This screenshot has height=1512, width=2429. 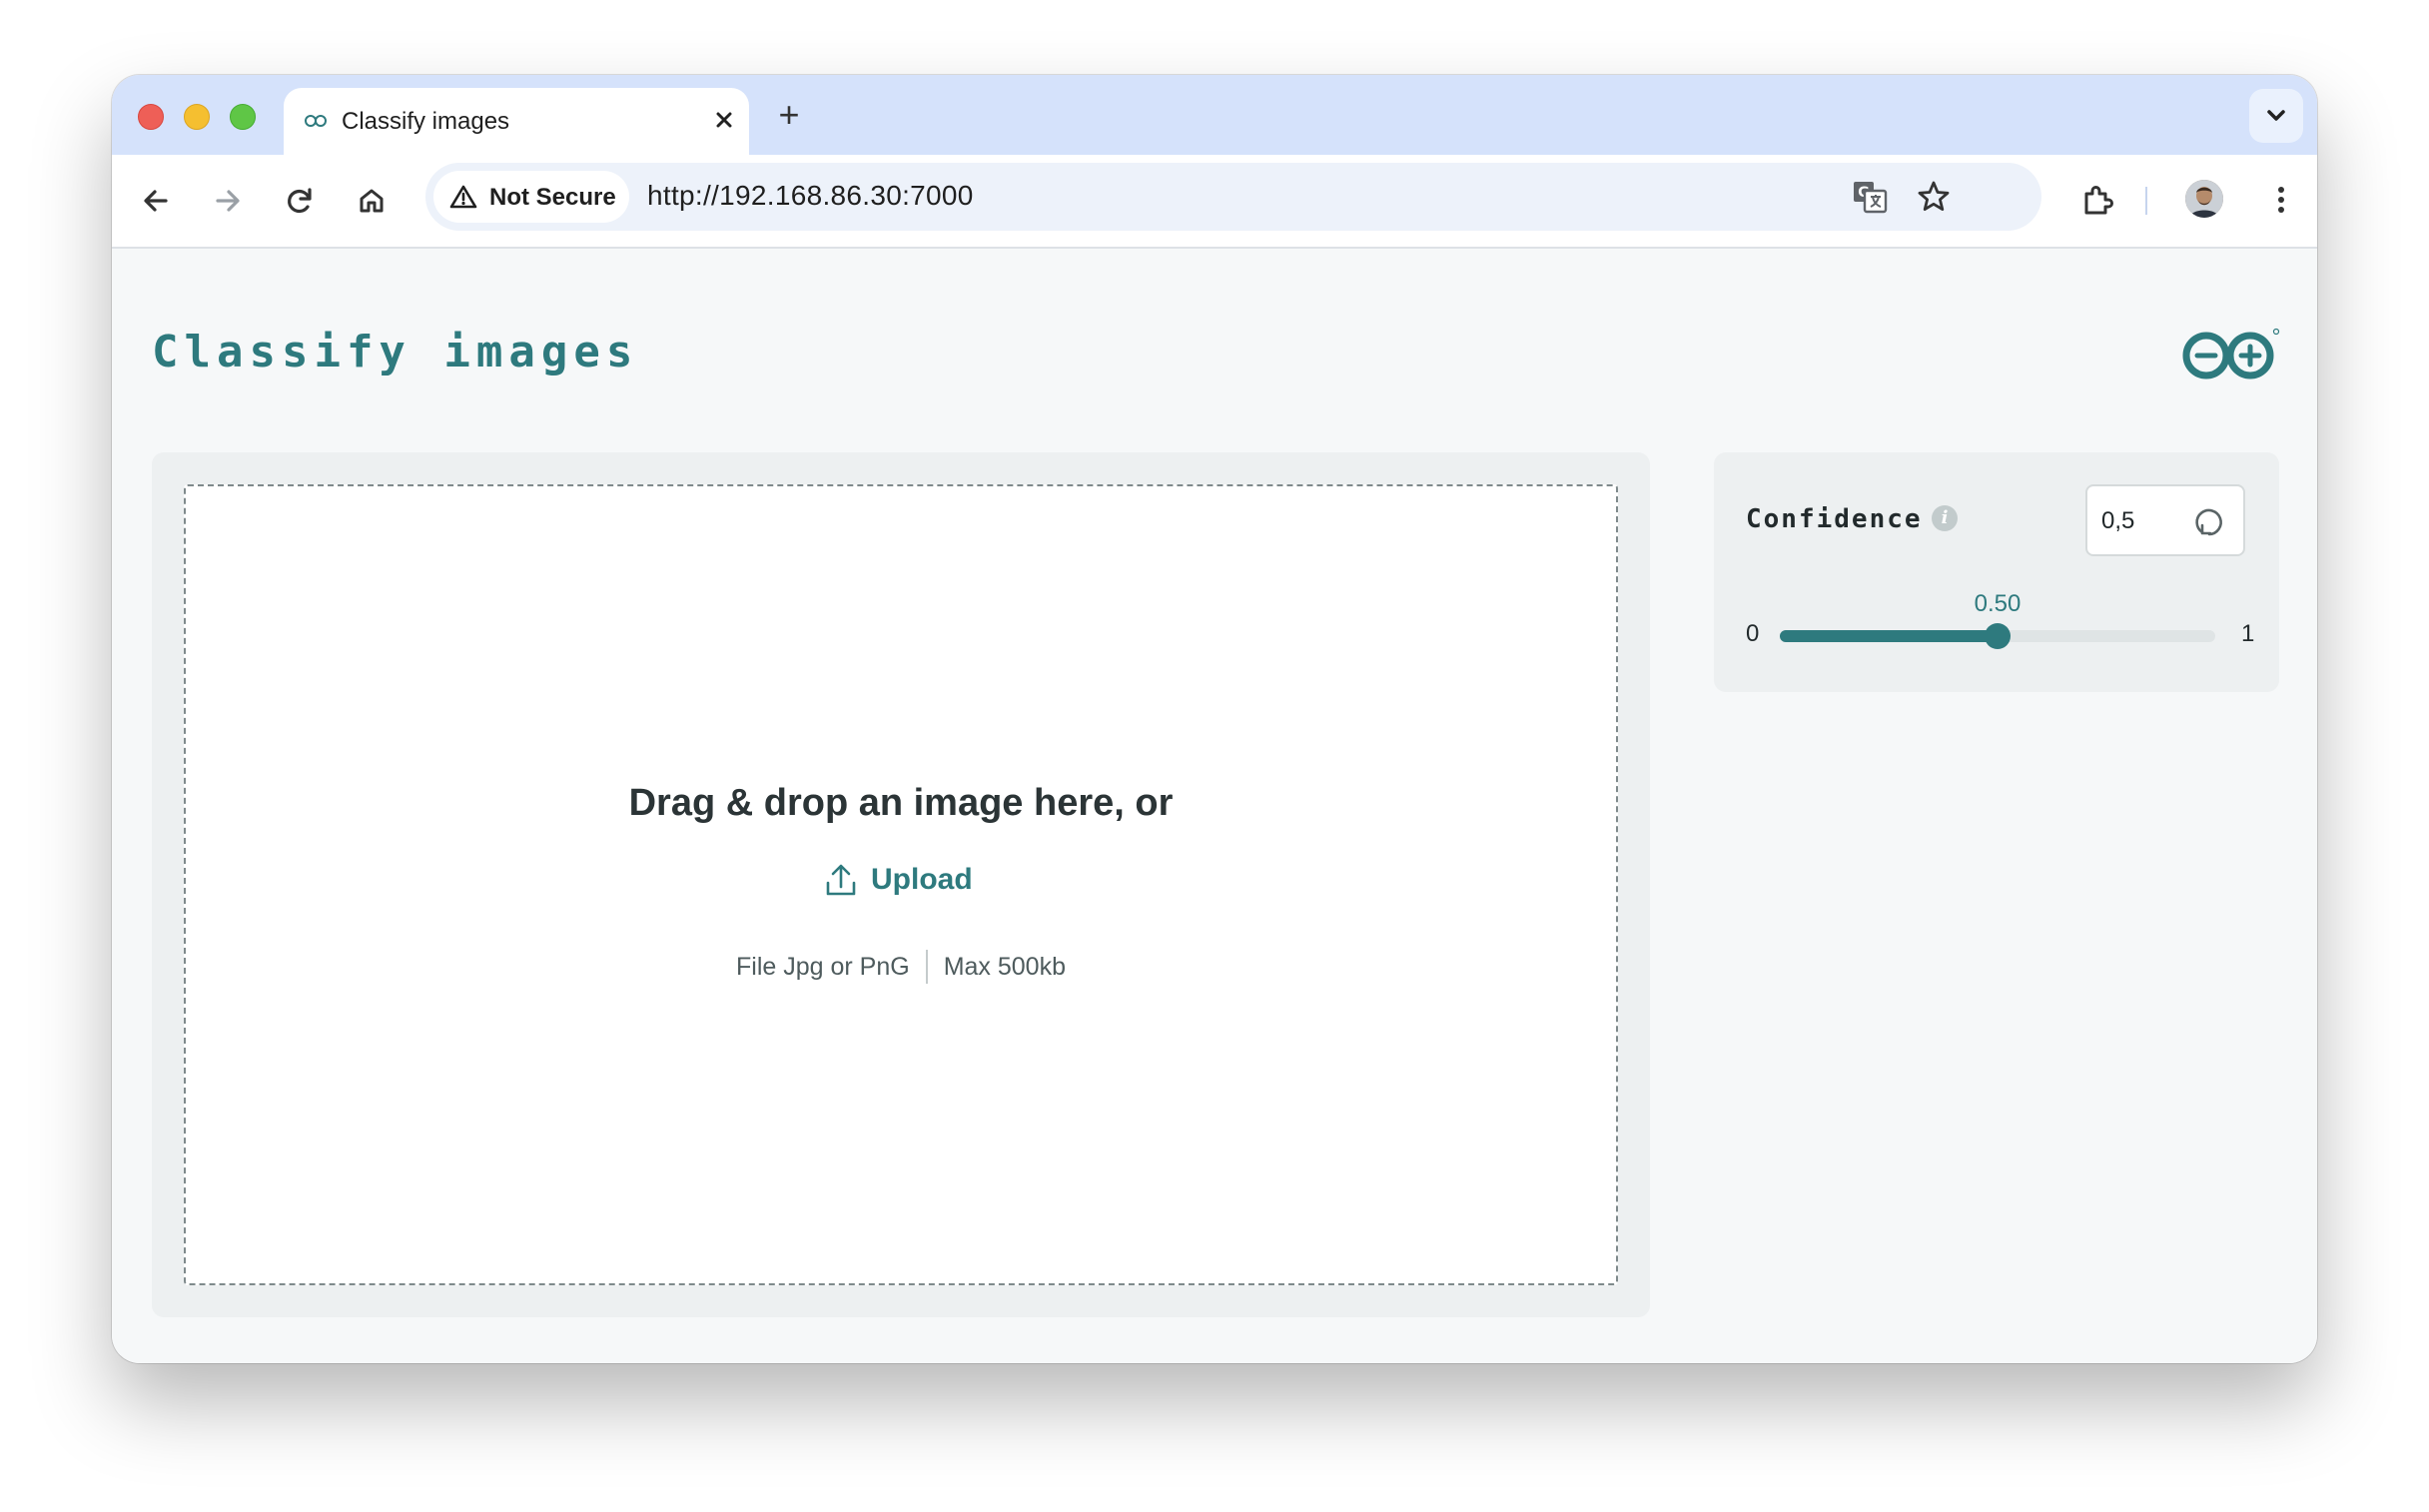 I want to click on tab-search-button, so click(x=2276, y=116).